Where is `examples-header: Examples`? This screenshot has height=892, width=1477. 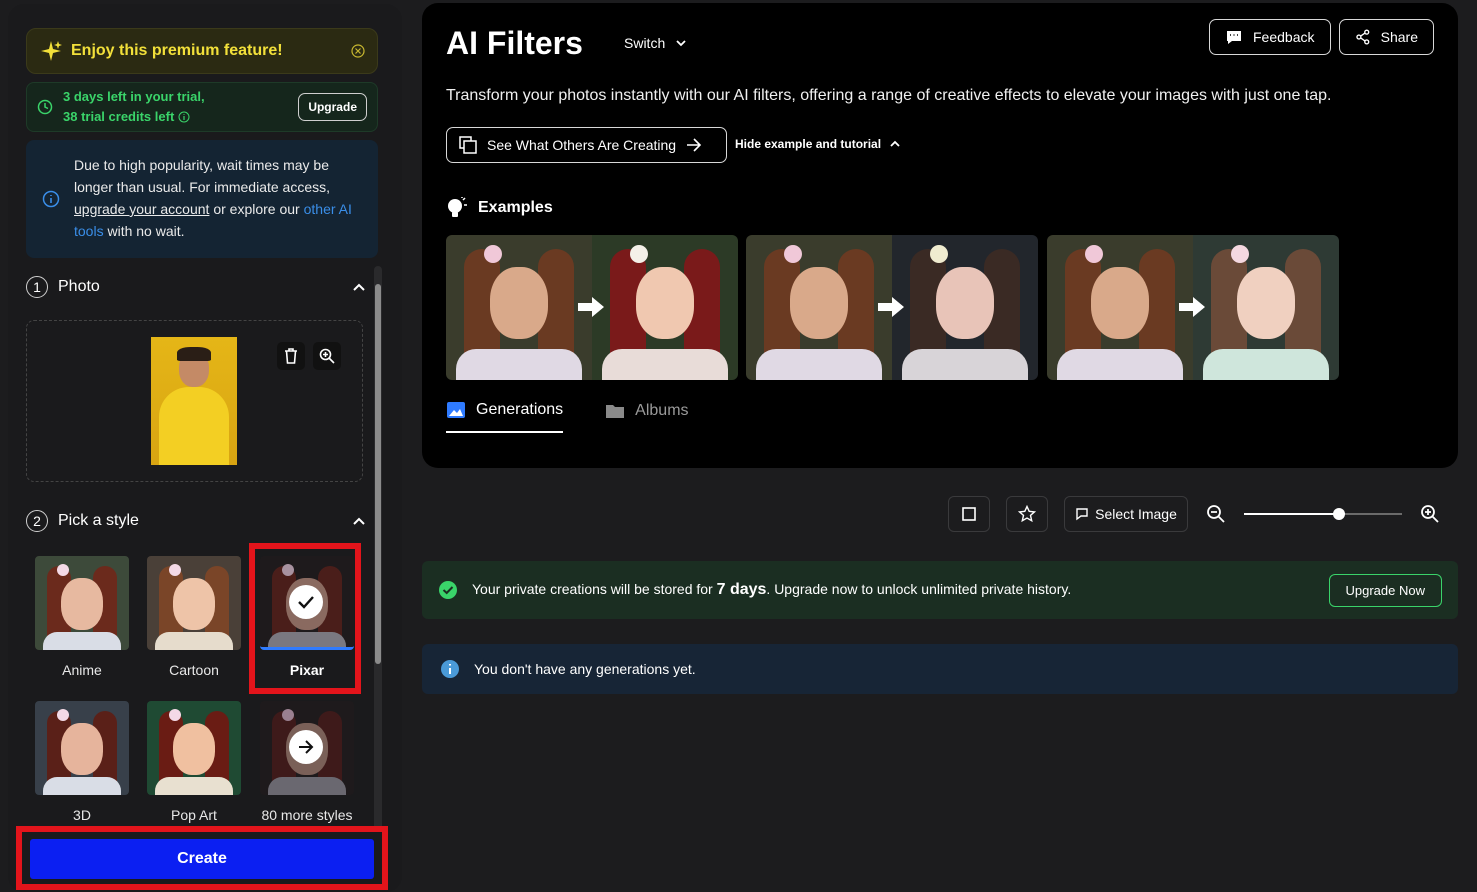
examples-header: Examples is located at coordinates (499, 208).